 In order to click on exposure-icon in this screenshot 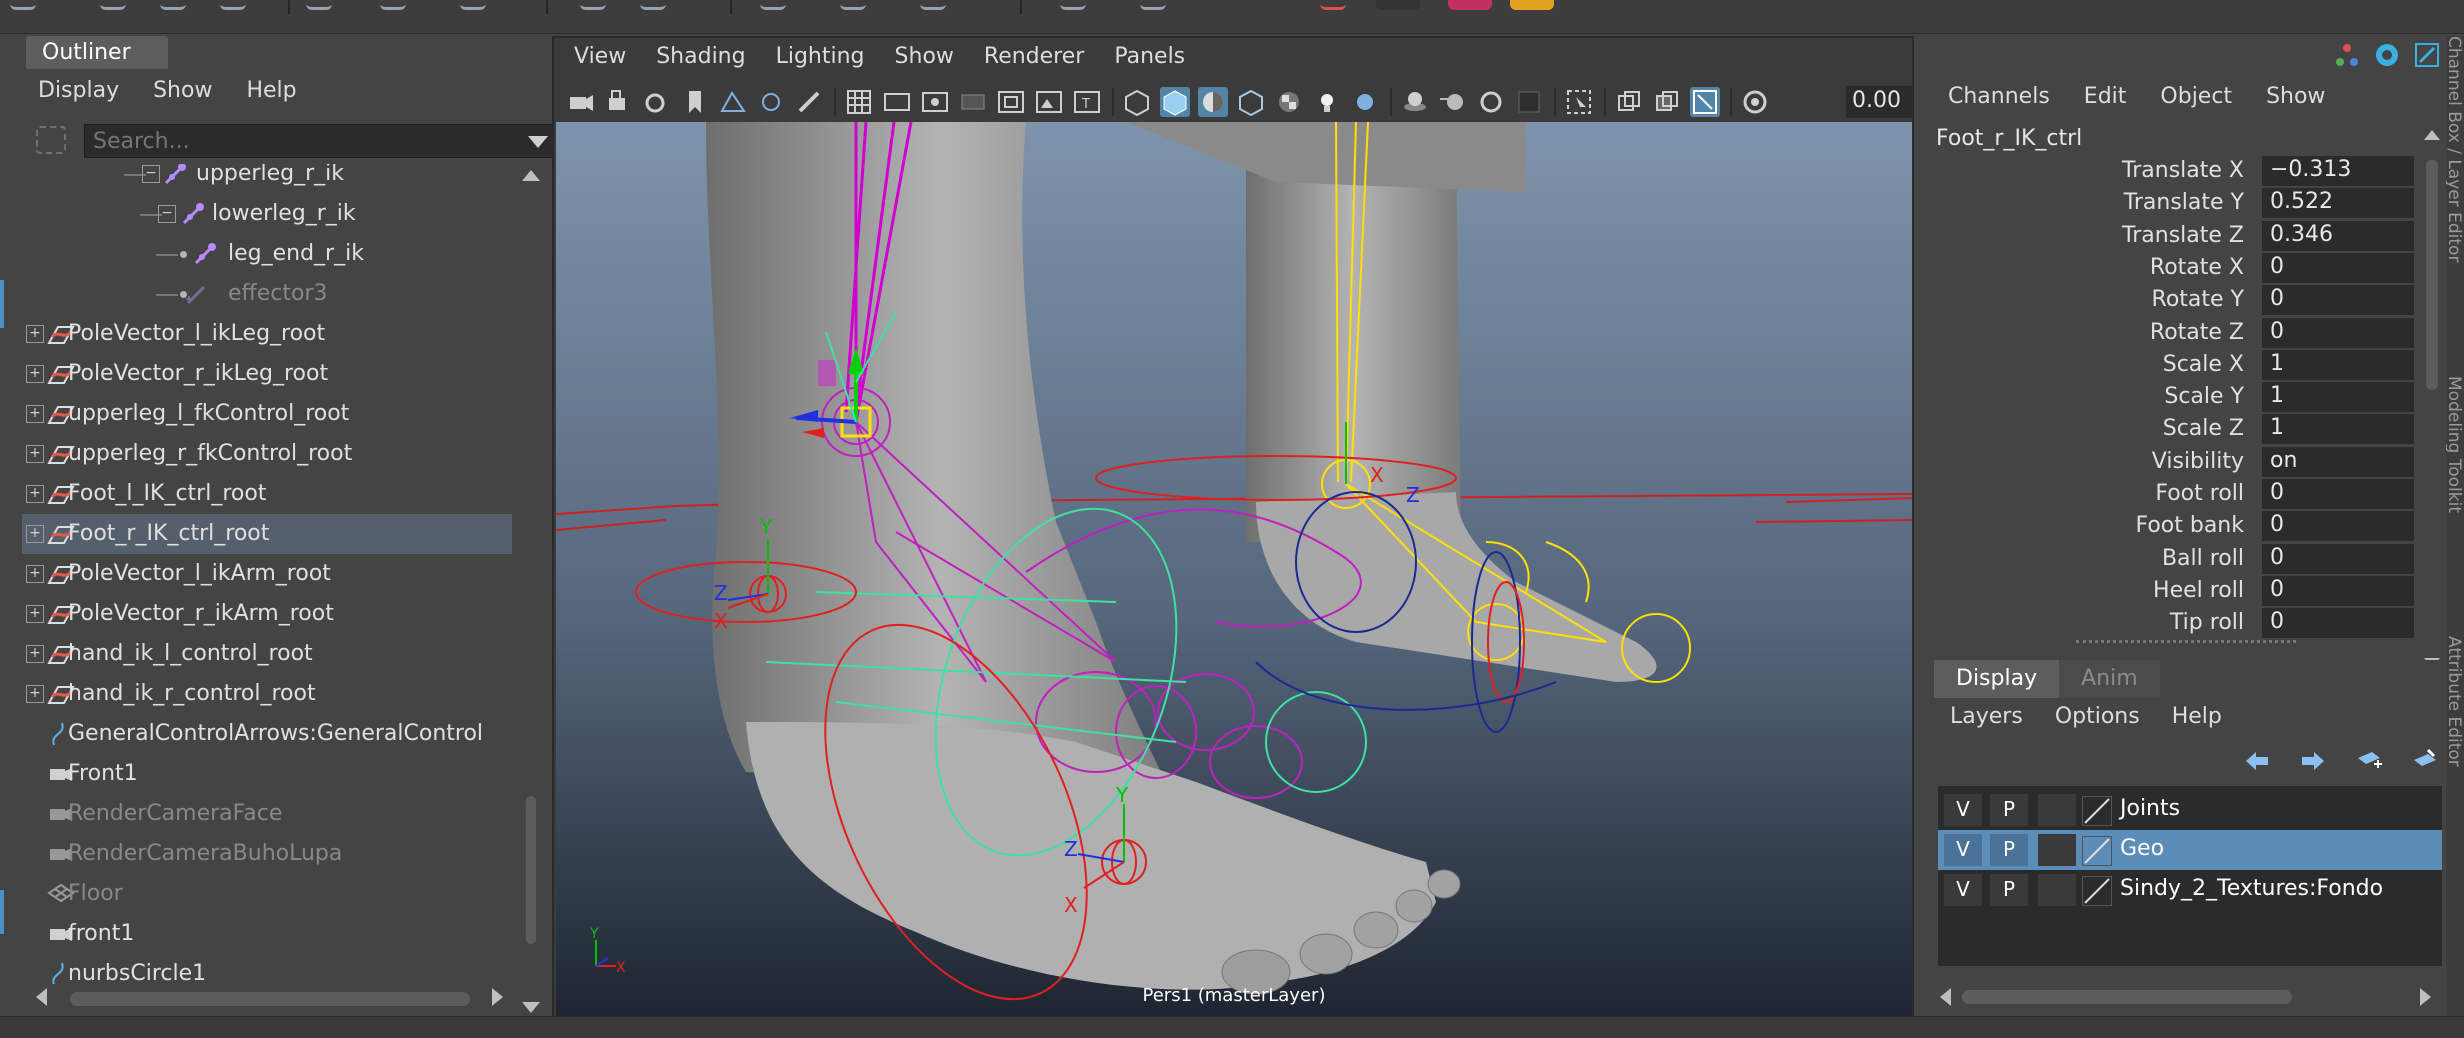, I will do `click(1755, 102)`.